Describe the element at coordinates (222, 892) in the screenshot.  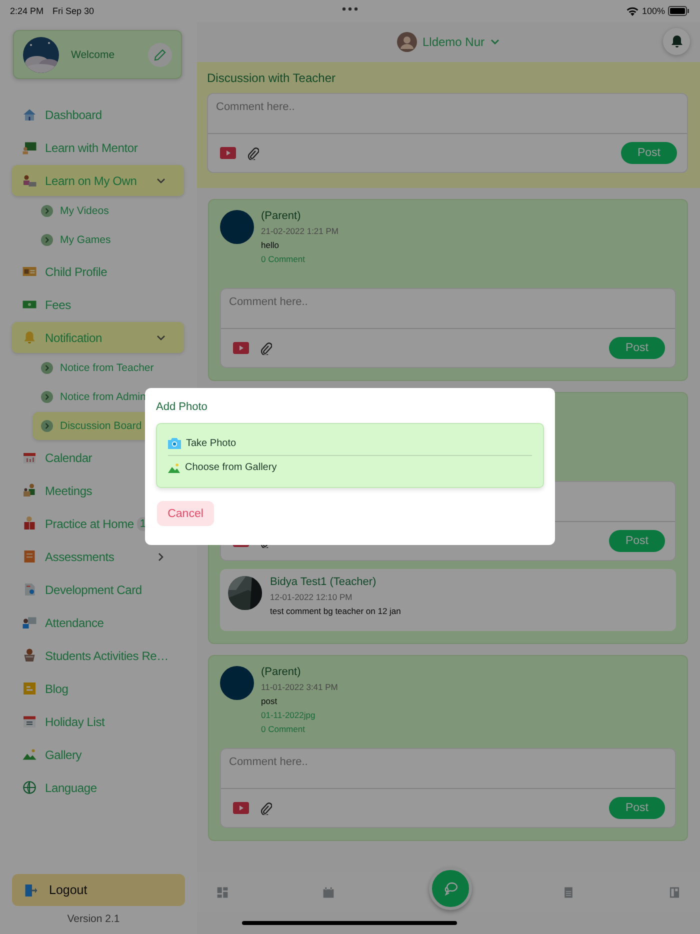
I see `grid-icon` at that location.